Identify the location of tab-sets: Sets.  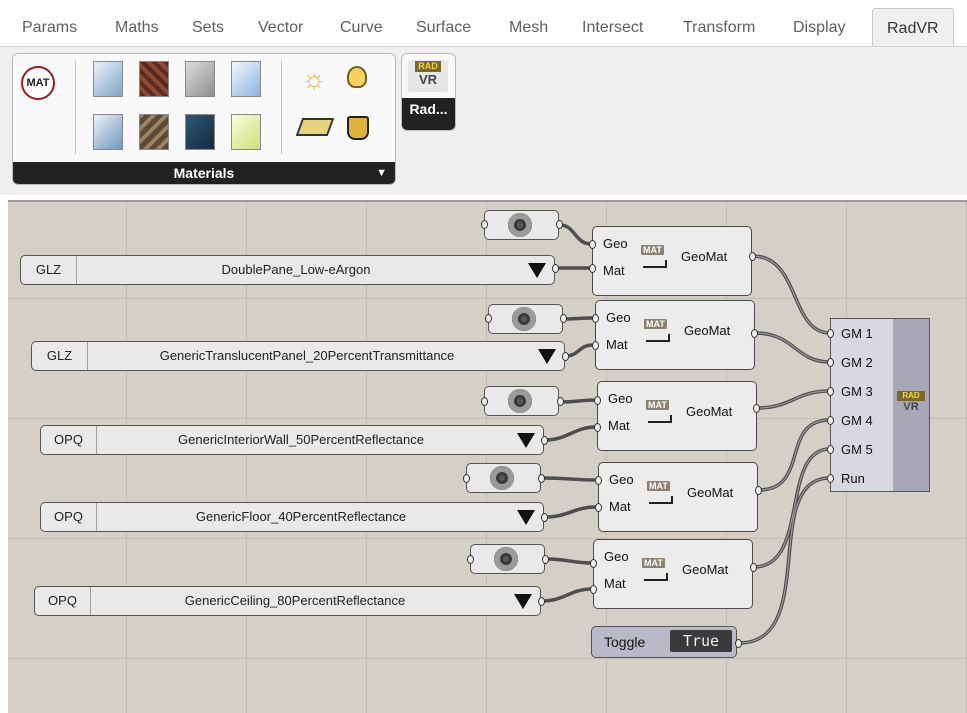
(208, 28).